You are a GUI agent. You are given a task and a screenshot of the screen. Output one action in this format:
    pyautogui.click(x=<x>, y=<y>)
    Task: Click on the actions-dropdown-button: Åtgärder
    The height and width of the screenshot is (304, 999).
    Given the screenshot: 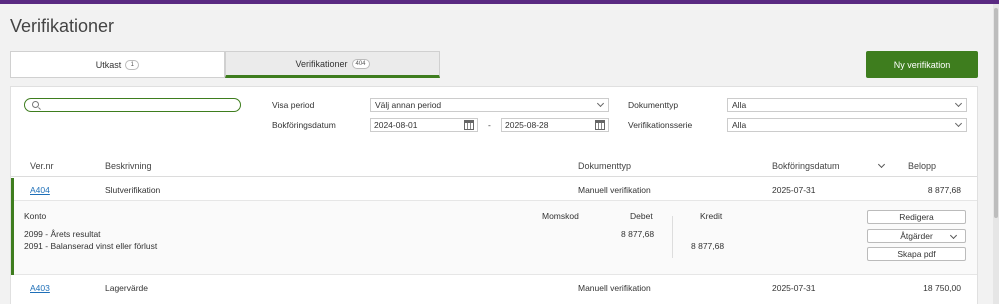 What is the action you would take?
    pyautogui.click(x=916, y=236)
    